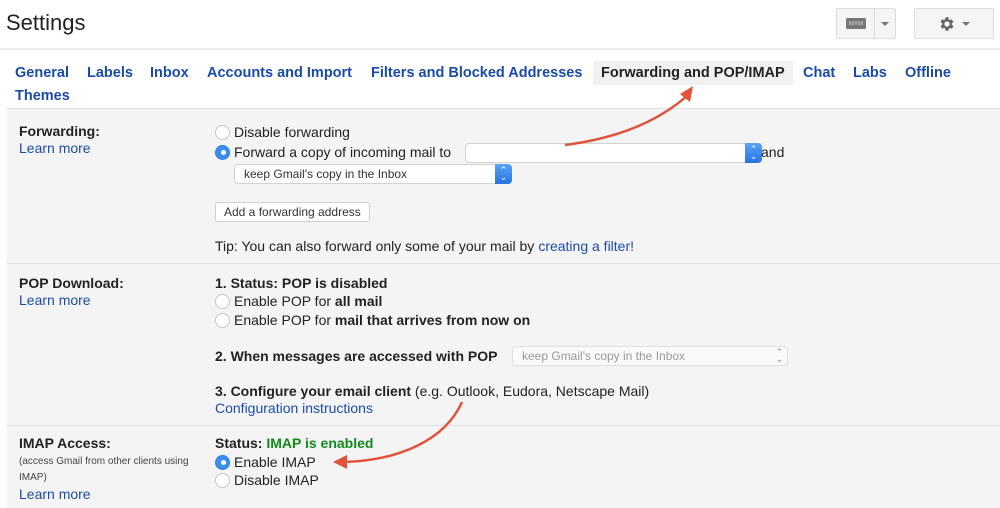  I want to click on keyboard-icon, so click(855, 23).